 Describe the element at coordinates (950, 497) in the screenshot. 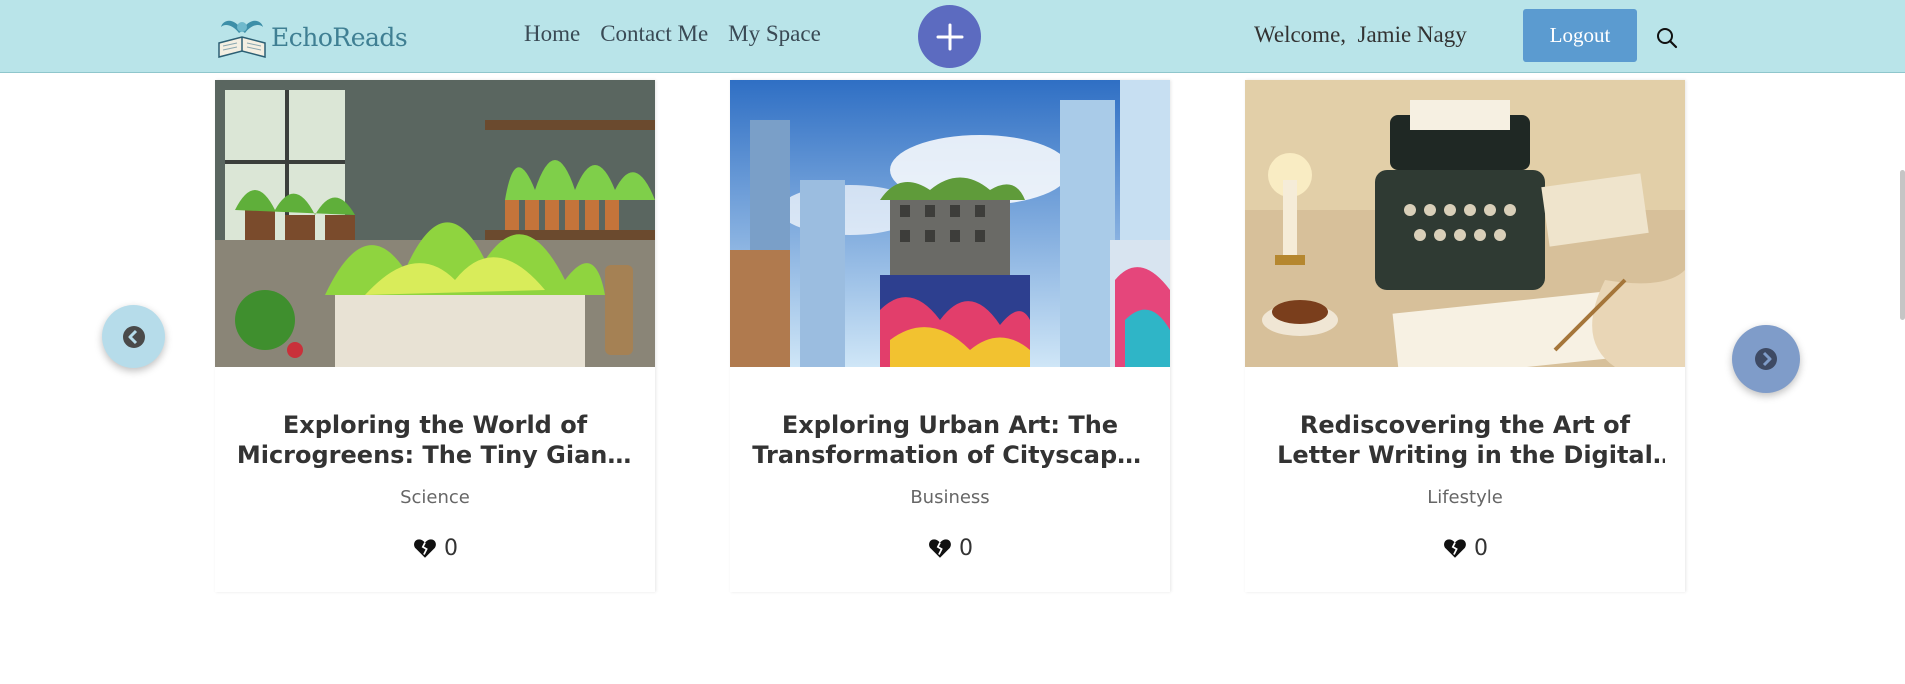

I see `post-category: Business` at that location.